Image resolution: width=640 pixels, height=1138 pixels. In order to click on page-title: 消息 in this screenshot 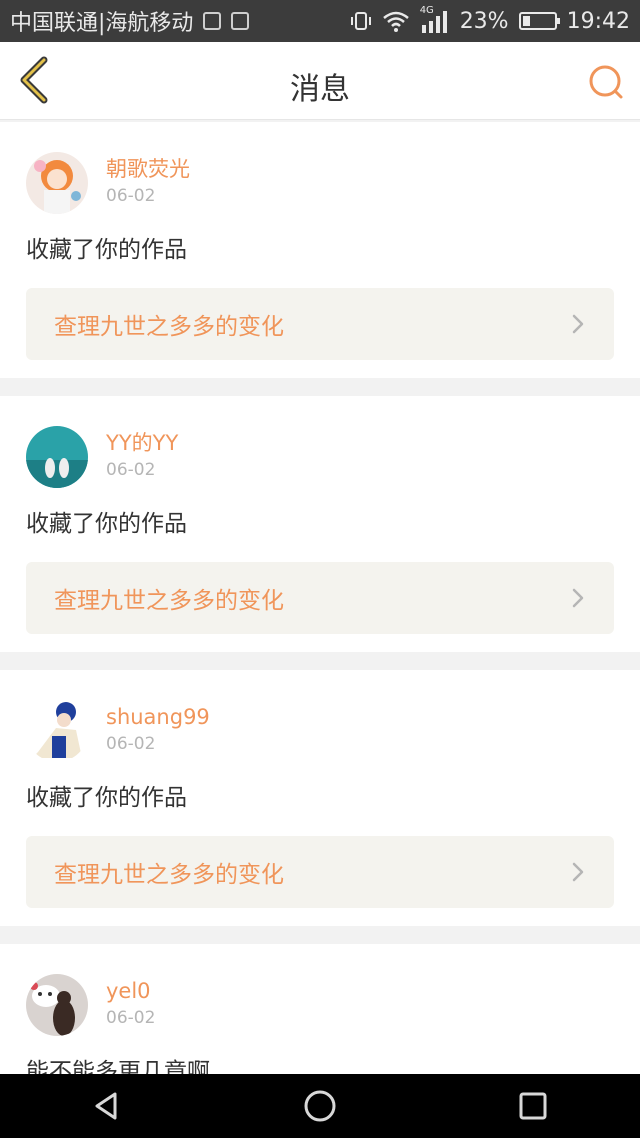, I will do `click(320, 89)`.